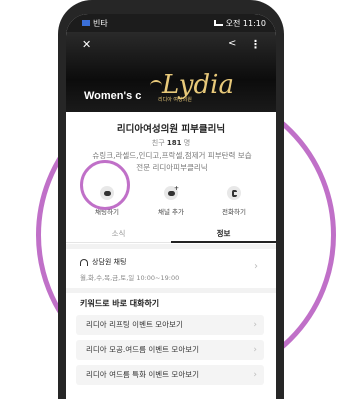 This screenshot has width=345, height=399. Describe the element at coordinates (84, 262) in the screenshot. I see `headset-icon` at that location.